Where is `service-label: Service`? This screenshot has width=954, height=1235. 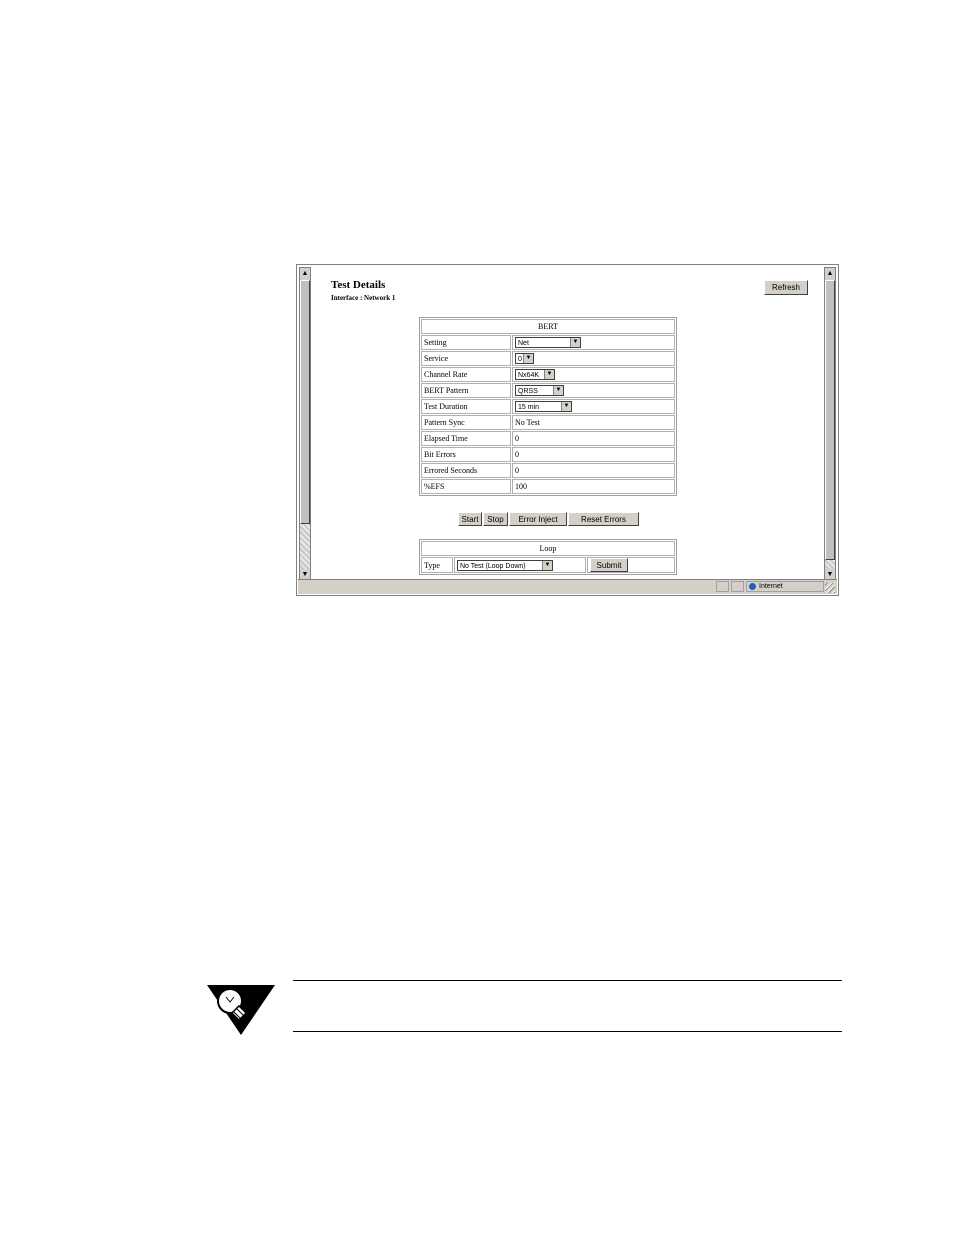
service-label: Service is located at coordinates (466, 358).